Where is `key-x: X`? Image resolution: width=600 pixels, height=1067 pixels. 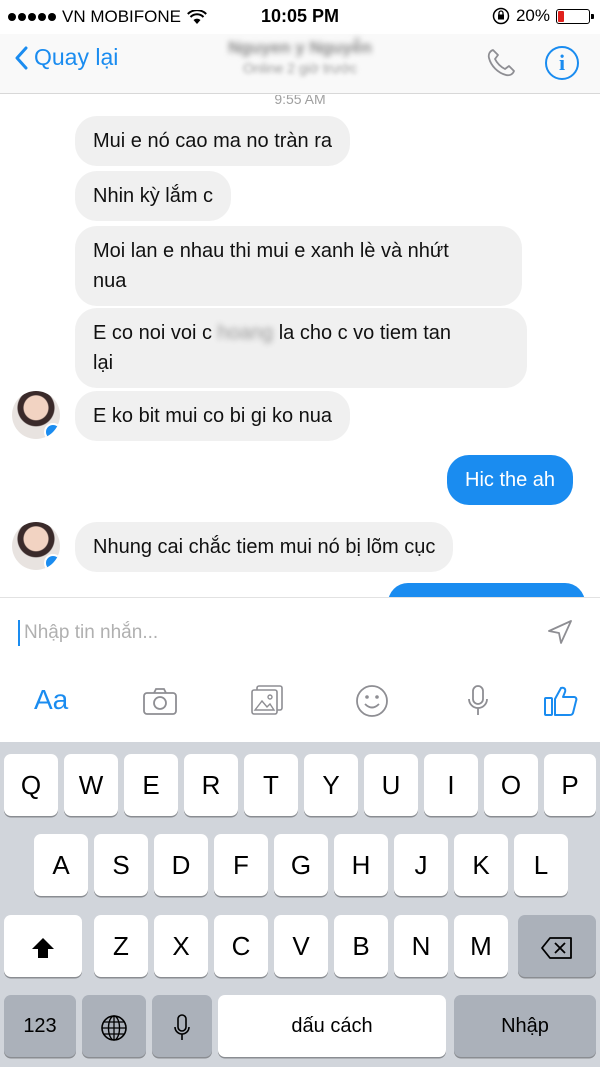 key-x: X is located at coordinates (181, 946).